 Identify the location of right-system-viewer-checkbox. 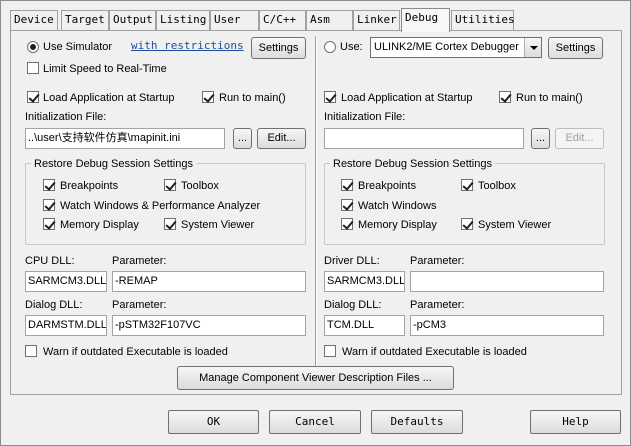
(467, 224).